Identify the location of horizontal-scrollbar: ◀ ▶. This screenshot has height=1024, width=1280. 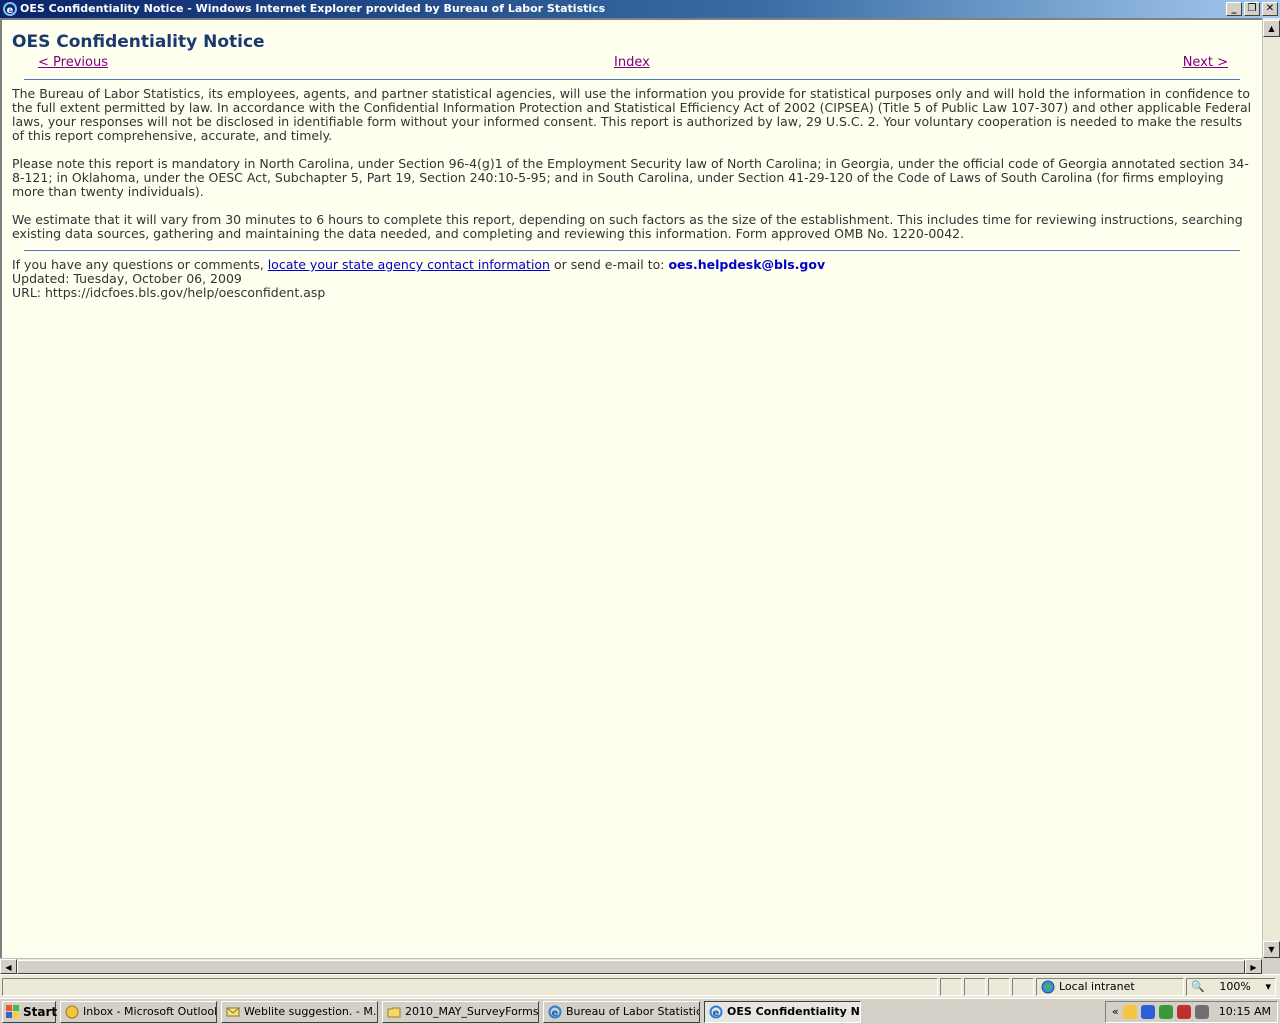
(631, 966).